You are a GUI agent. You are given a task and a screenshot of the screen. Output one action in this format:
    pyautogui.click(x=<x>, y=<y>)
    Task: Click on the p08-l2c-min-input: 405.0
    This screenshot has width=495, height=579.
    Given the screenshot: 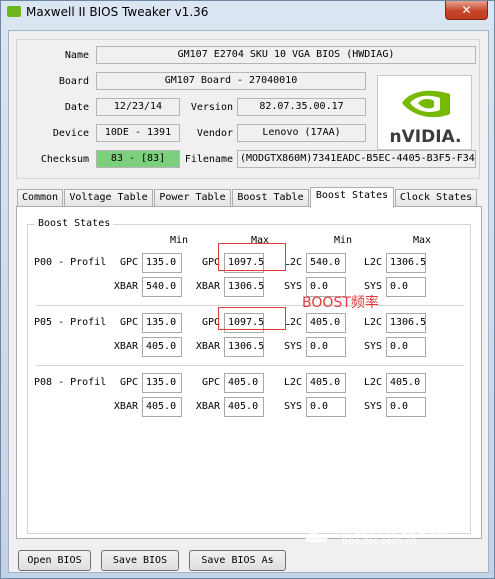 What is the action you would take?
    pyautogui.click(x=326, y=383)
    